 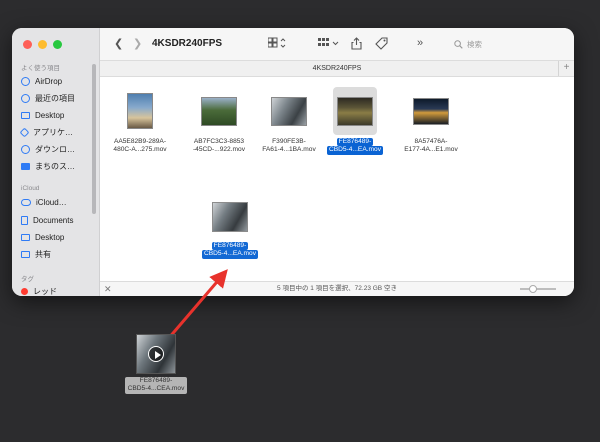 I want to click on desktop-file-name: FE876489- CBD5-4...CEA.mov, so click(x=156, y=385).